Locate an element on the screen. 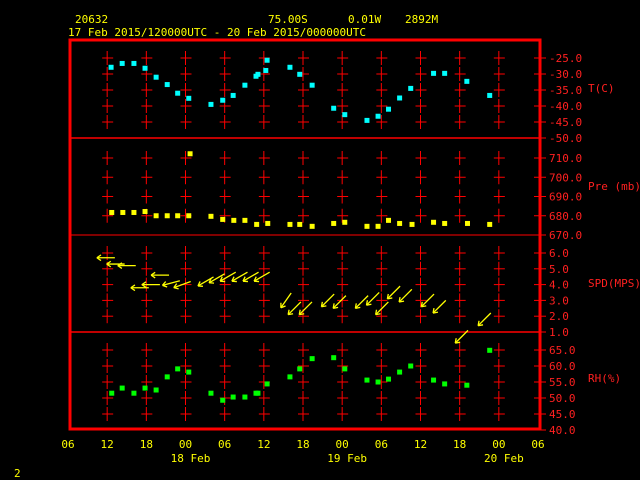  y-tick-label-rh: 50.0 is located at coordinates (562, 398).